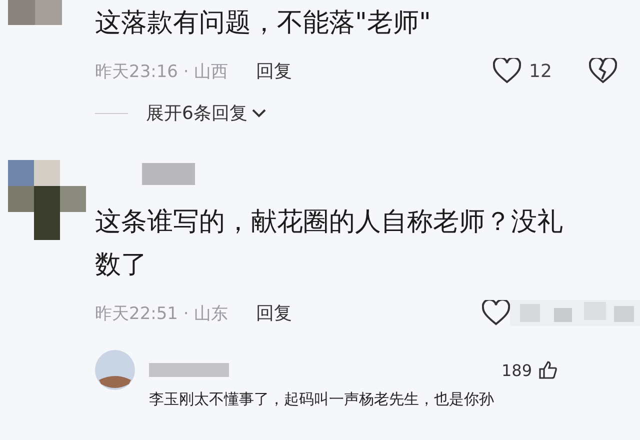 The width and height of the screenshot is (640, 440). What do you see at coordinates (548, 370) in the screenshot?
I see `thumbs-up-icon` at bounding box center [548, 370].